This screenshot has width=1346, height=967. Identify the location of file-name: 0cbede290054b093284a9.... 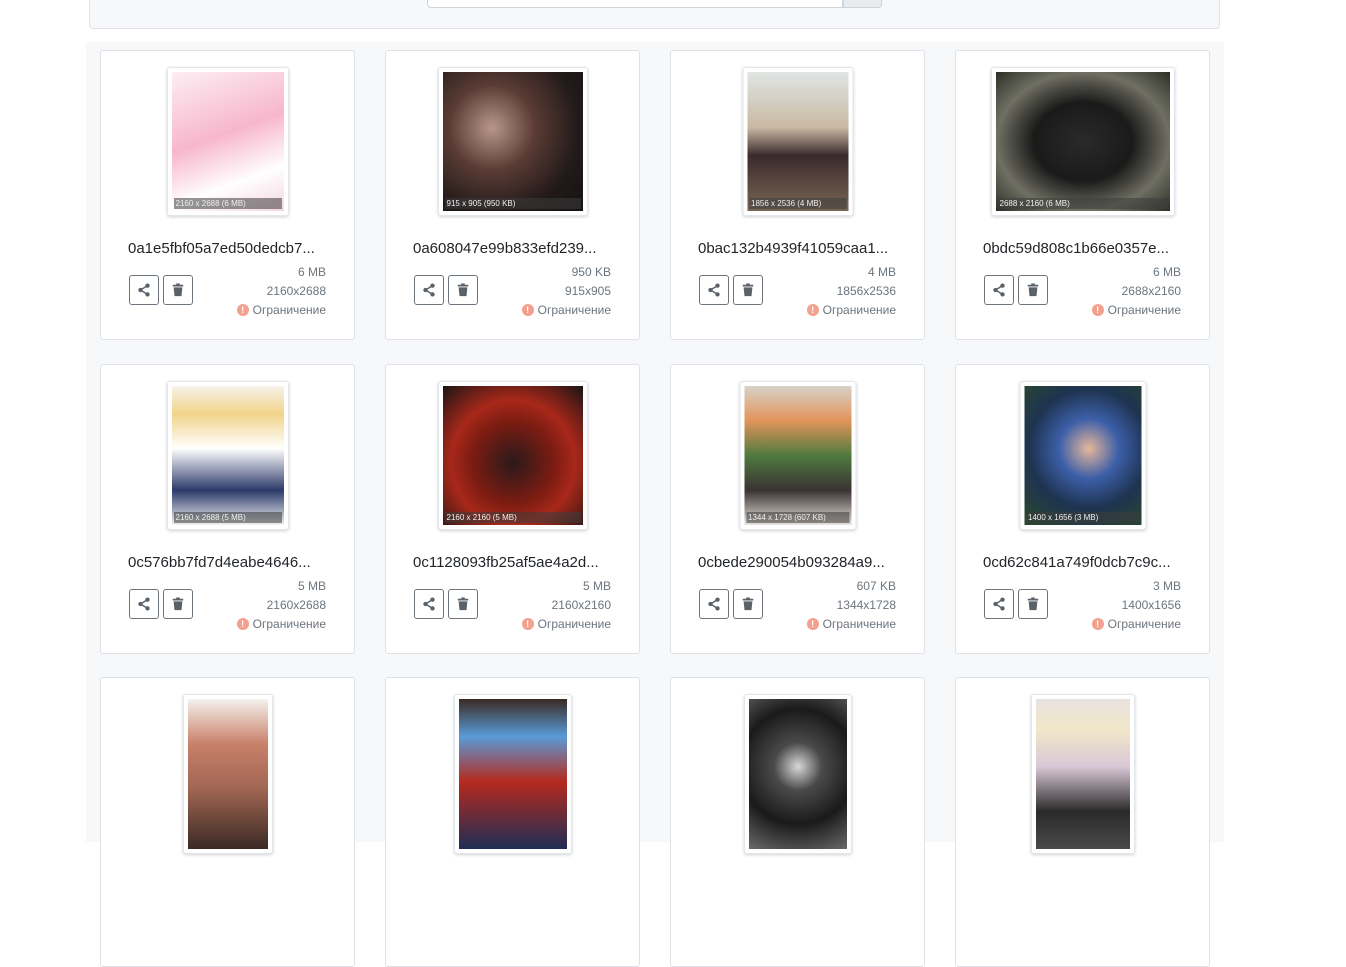
(800, 563).